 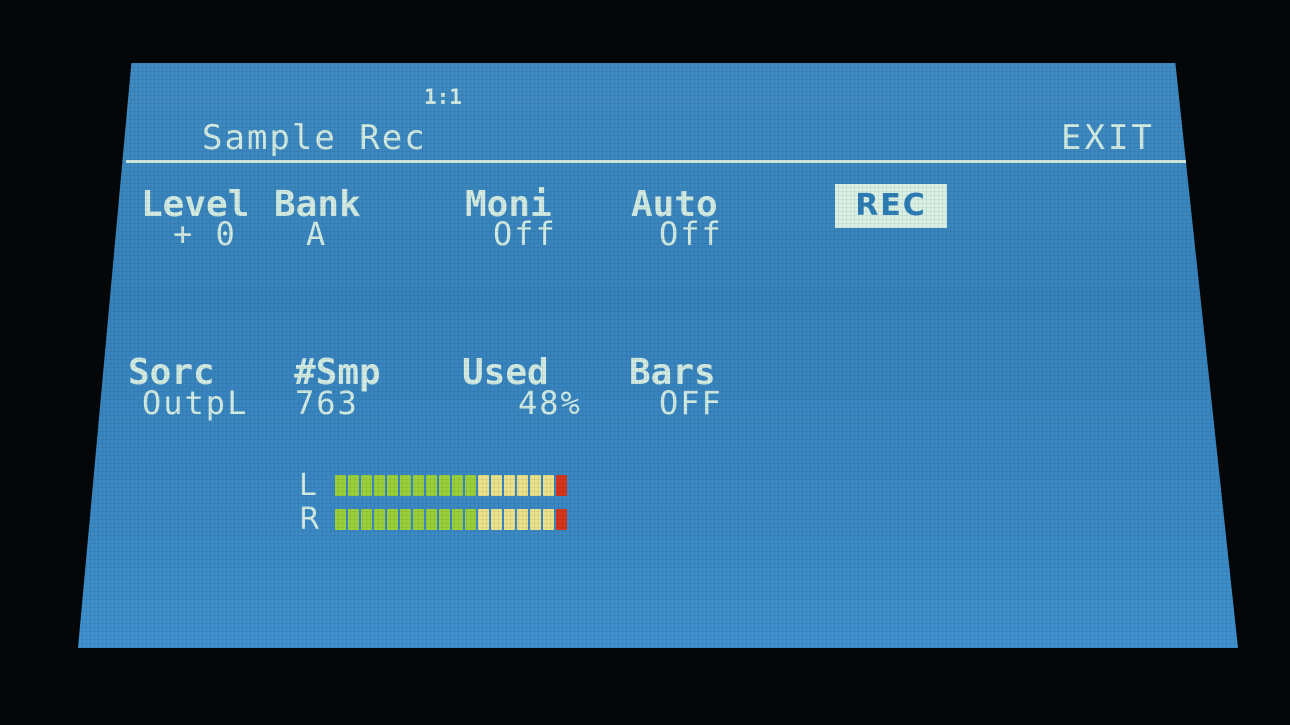 What do you see at coordinates (309, 519) in the screenshot?
I see `meter-right-label: R` at bounding box center [309, 519].